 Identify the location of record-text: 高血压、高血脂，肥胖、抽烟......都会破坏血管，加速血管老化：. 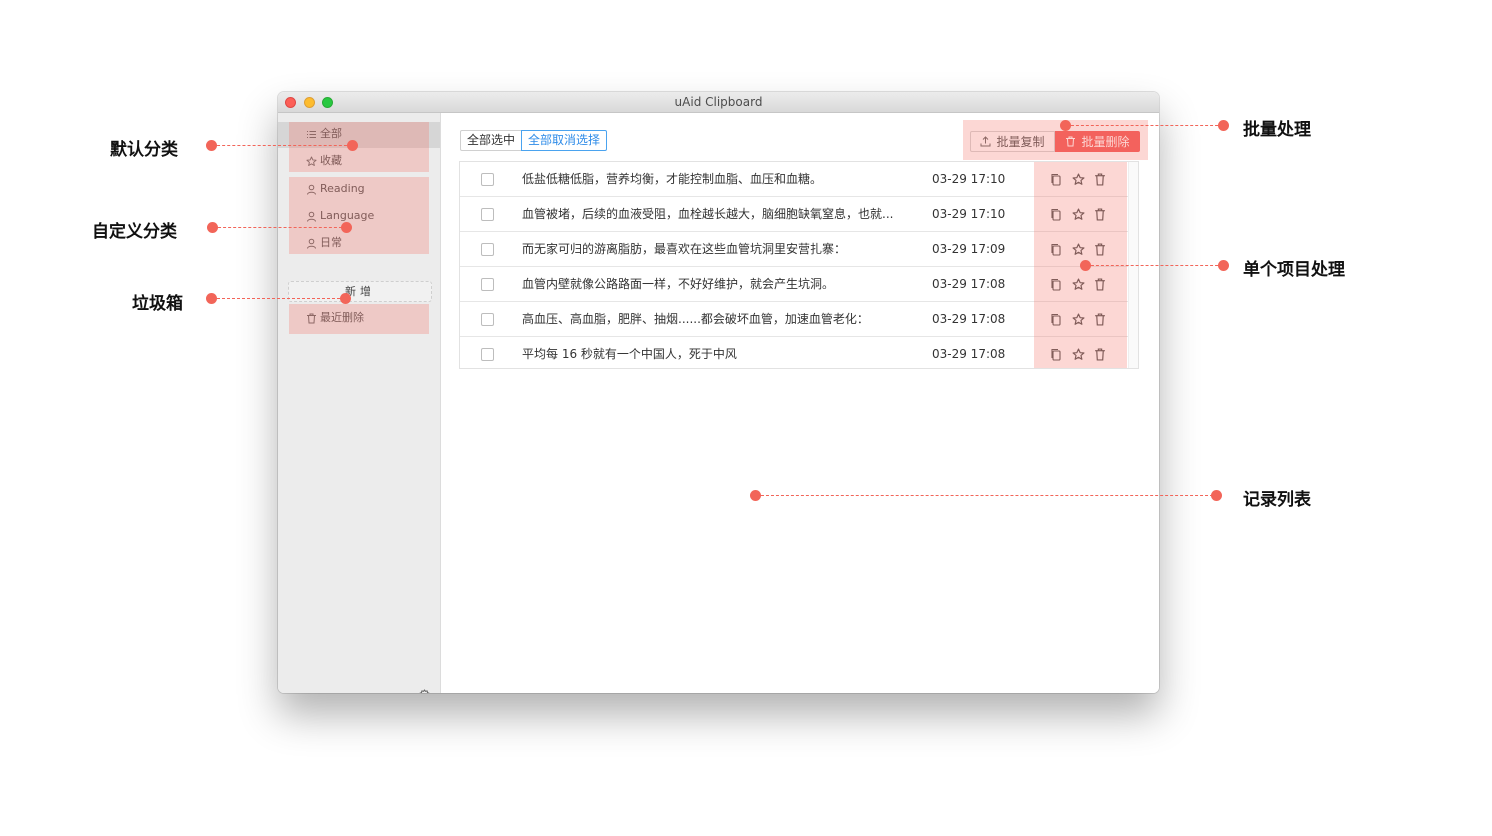
(695, 319).